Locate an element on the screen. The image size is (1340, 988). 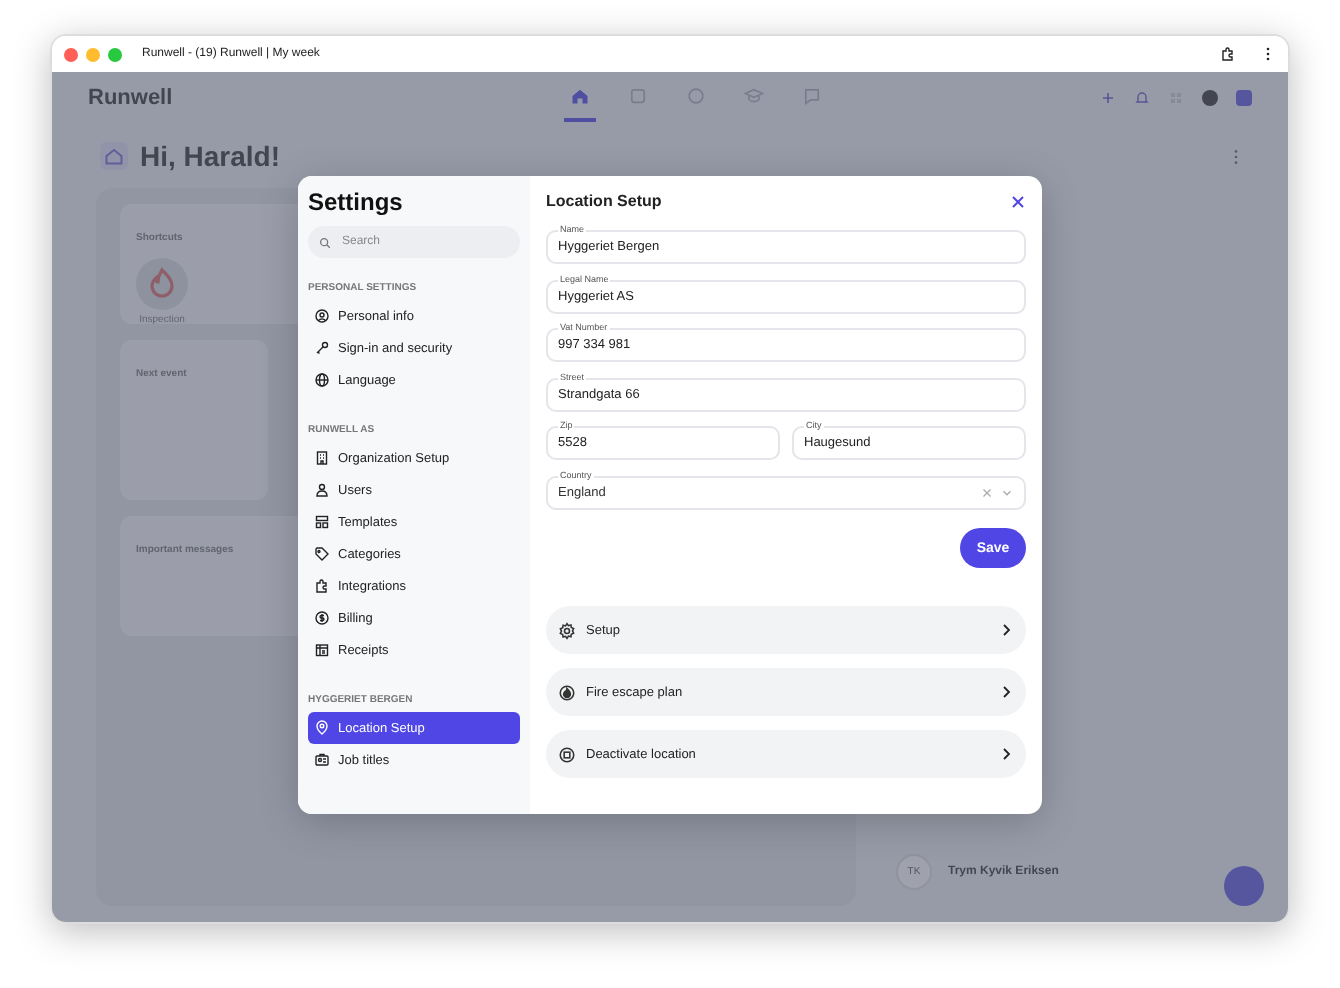
clear-icon is located at coordinates (987, 492).